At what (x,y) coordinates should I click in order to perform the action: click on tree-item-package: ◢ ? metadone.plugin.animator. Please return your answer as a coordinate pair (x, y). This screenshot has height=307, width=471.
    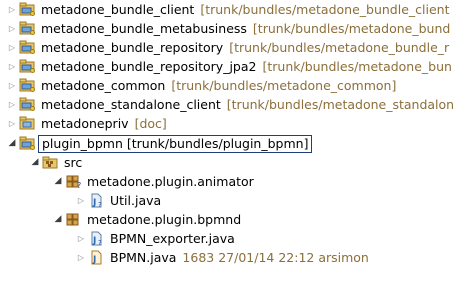
    Looking at the image, I should click on (154, 181).